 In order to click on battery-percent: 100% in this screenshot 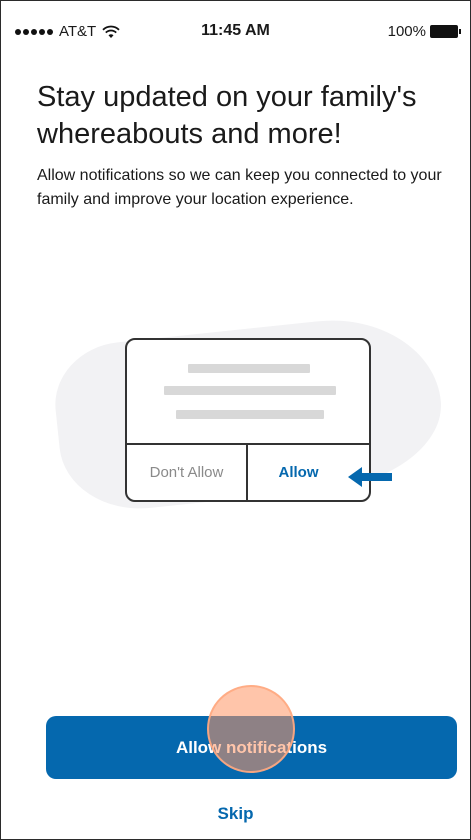, I will do `click(406, 31)`.